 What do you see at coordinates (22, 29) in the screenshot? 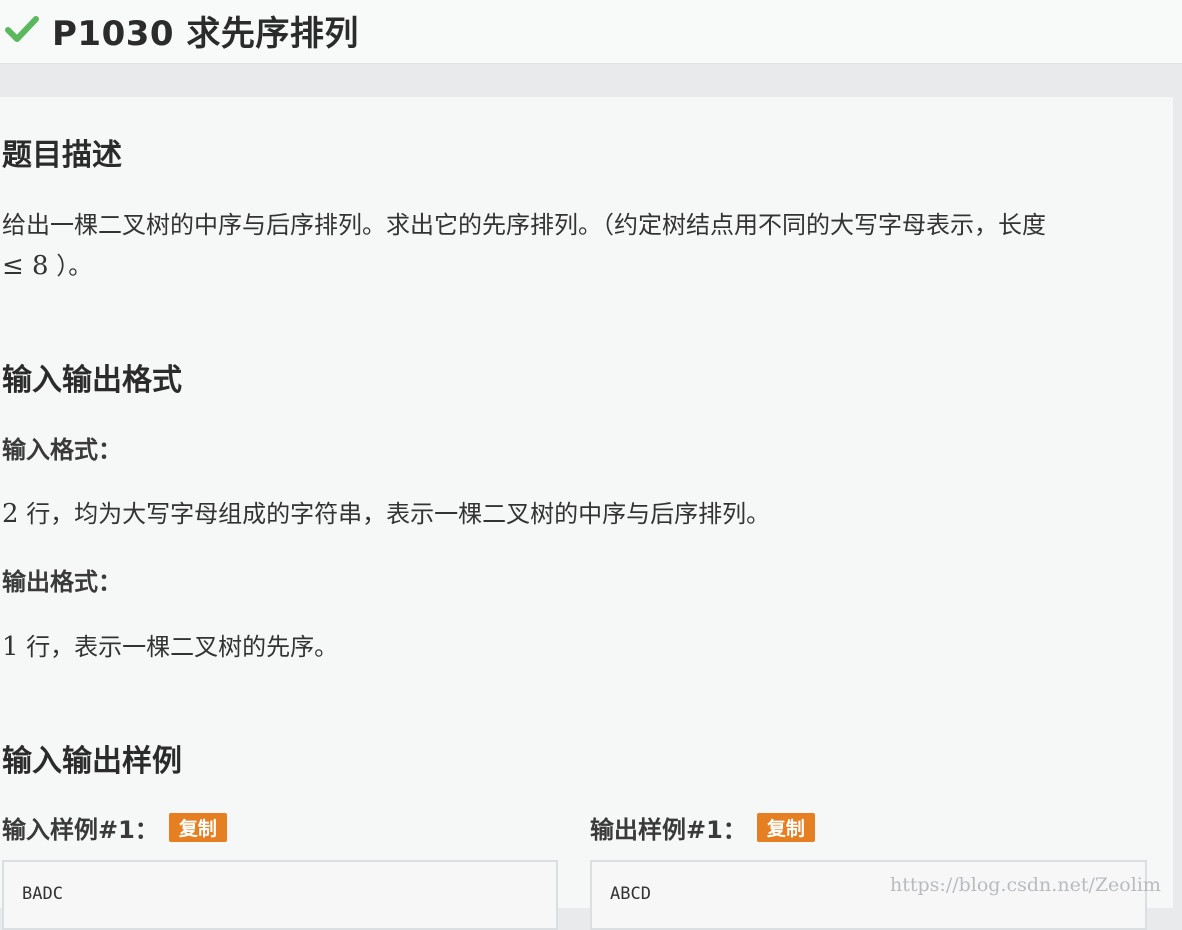
I see `check-icon` at bounding box center [22, 29].